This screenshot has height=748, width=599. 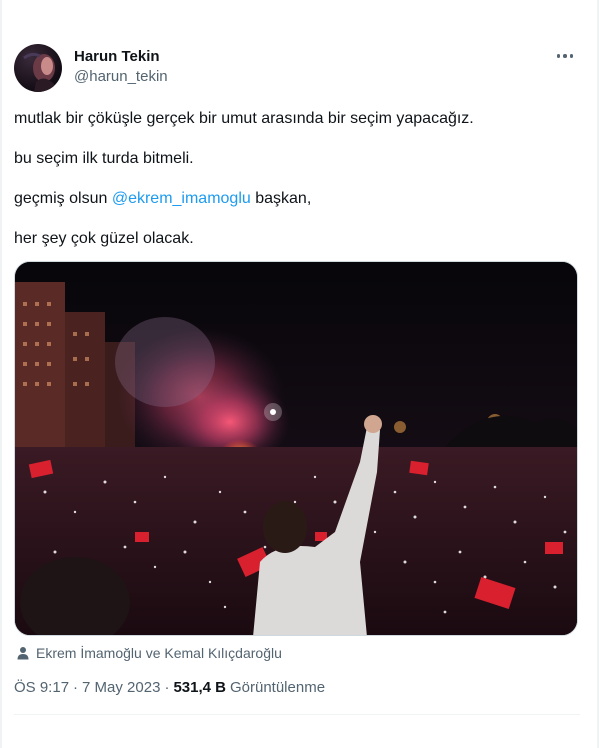 What do you see at coordinates (283, 198) in the screenshot?
I see `tweet-text-segment: başkan,` at bounding box center [283, 198].